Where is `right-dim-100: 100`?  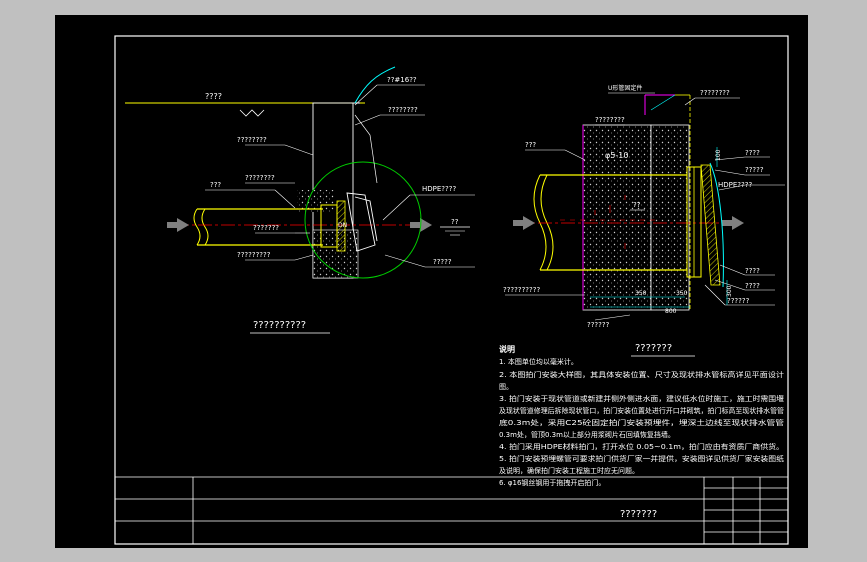 right-dim-100: 100 is located at coordinates (718, 155).